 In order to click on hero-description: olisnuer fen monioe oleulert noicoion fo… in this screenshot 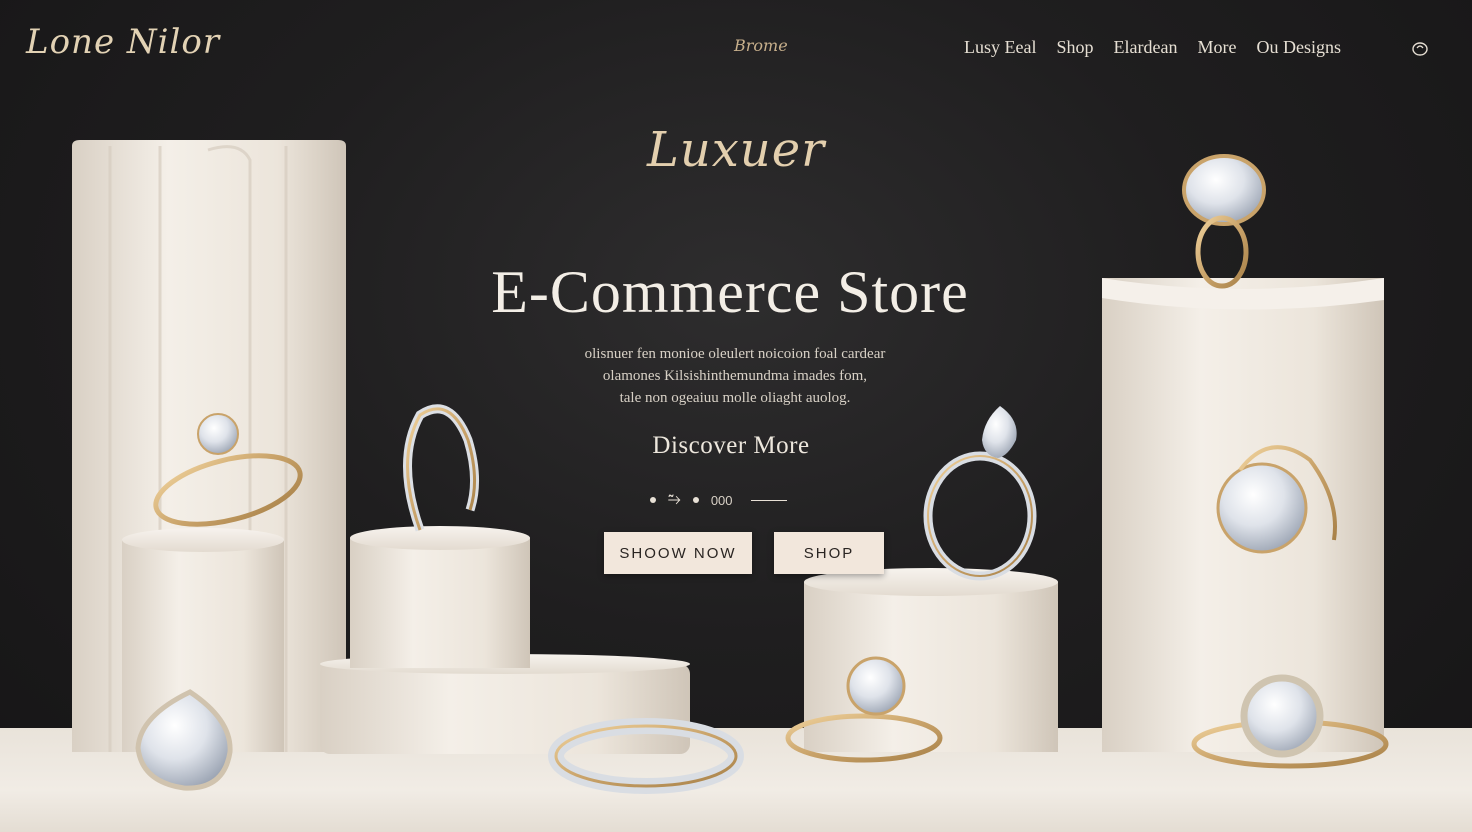, I will do `click(735, 376)`.